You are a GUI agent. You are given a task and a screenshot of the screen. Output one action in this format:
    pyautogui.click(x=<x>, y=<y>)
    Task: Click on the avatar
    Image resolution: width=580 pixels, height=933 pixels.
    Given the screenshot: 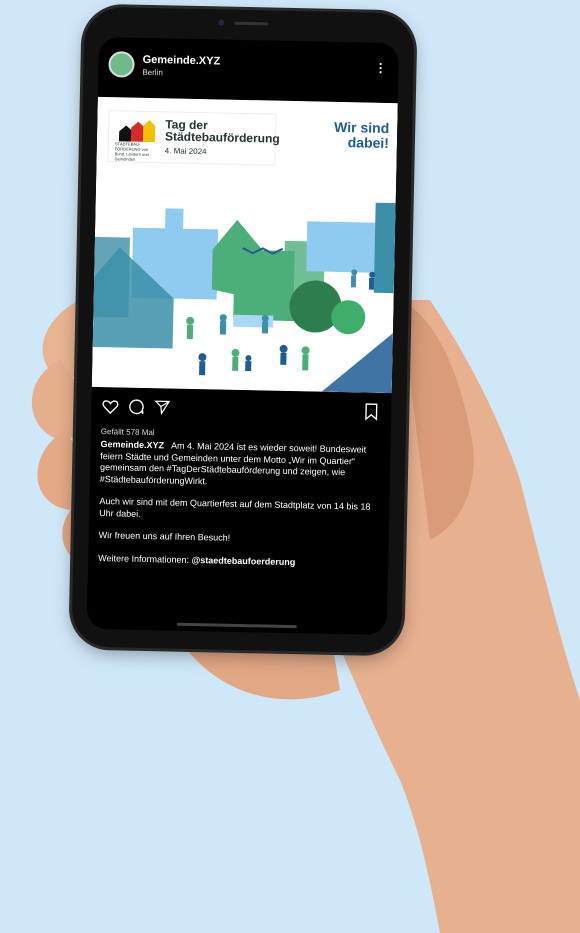 What is the action you would take?
    pyautogui.click(x=121, y=64)
    